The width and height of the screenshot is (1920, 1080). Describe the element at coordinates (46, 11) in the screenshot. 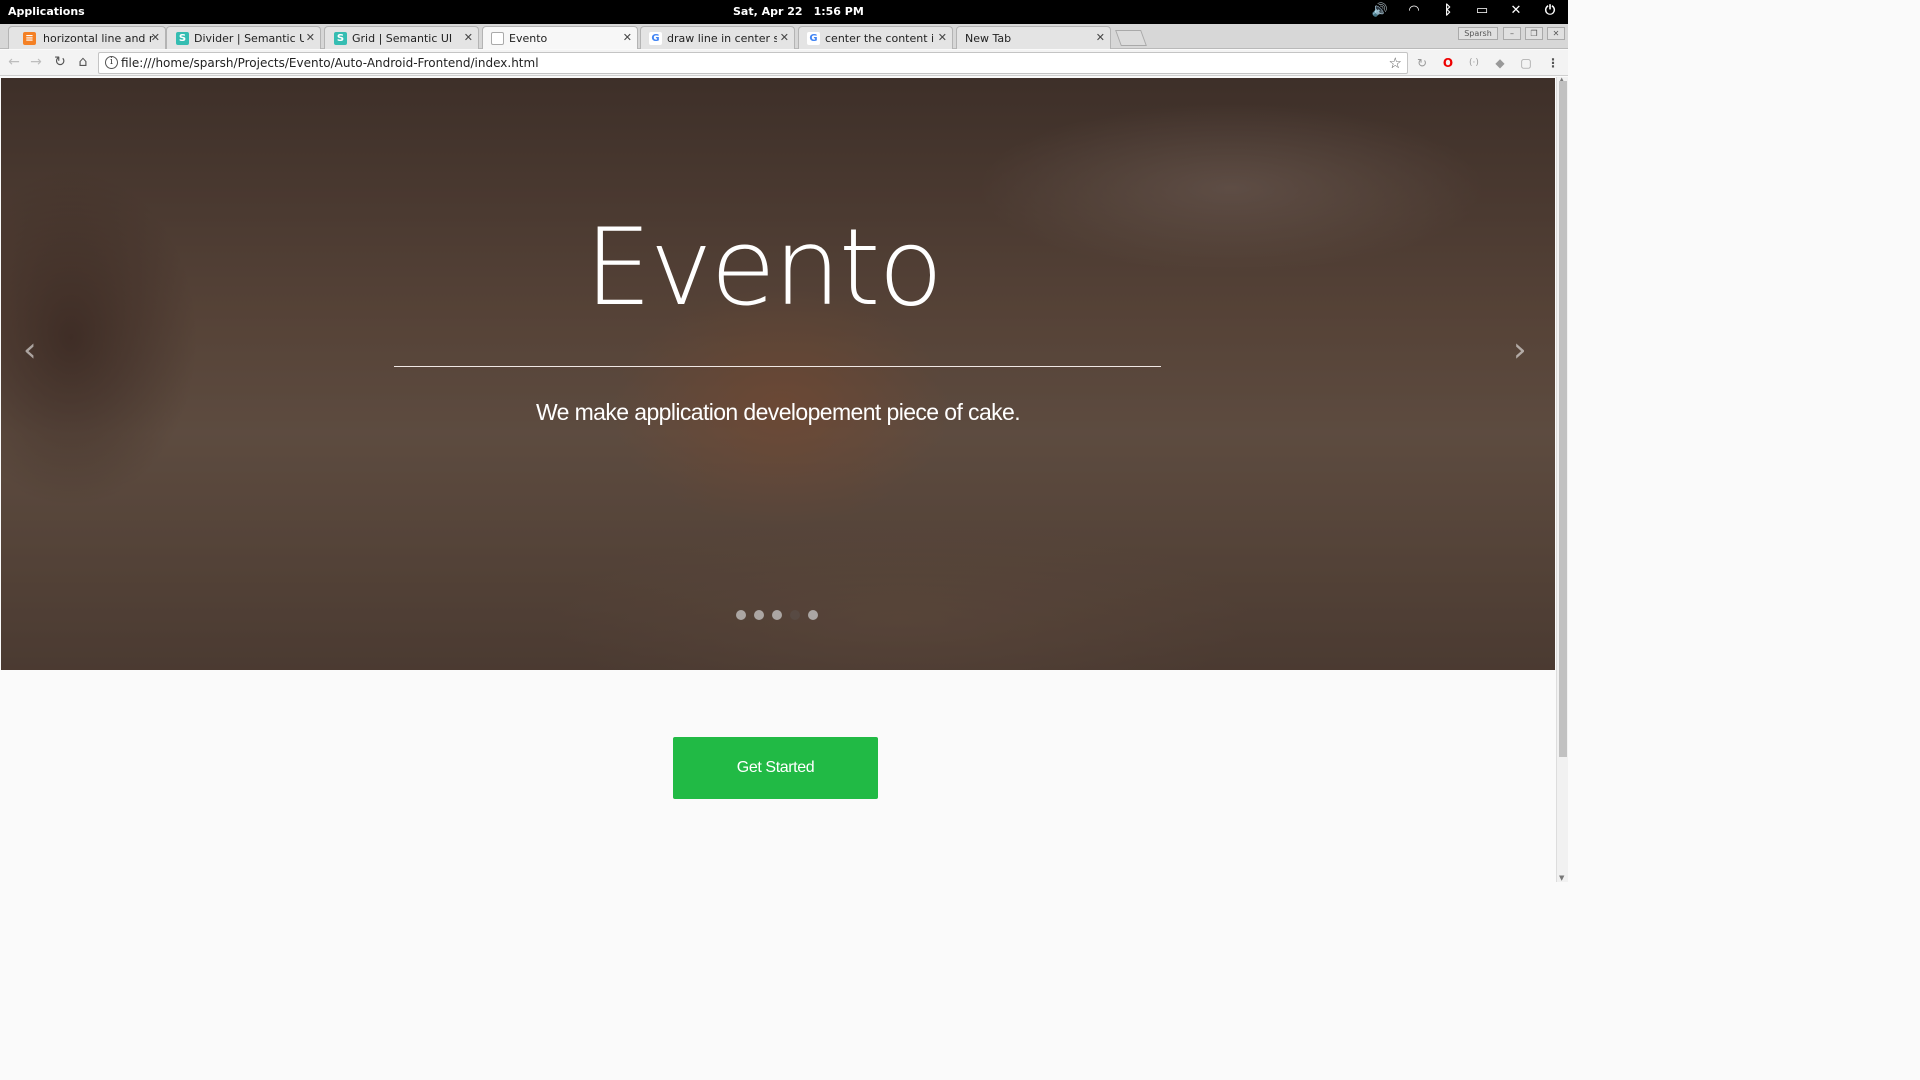

I see `applications-menu: Applications` at that location.